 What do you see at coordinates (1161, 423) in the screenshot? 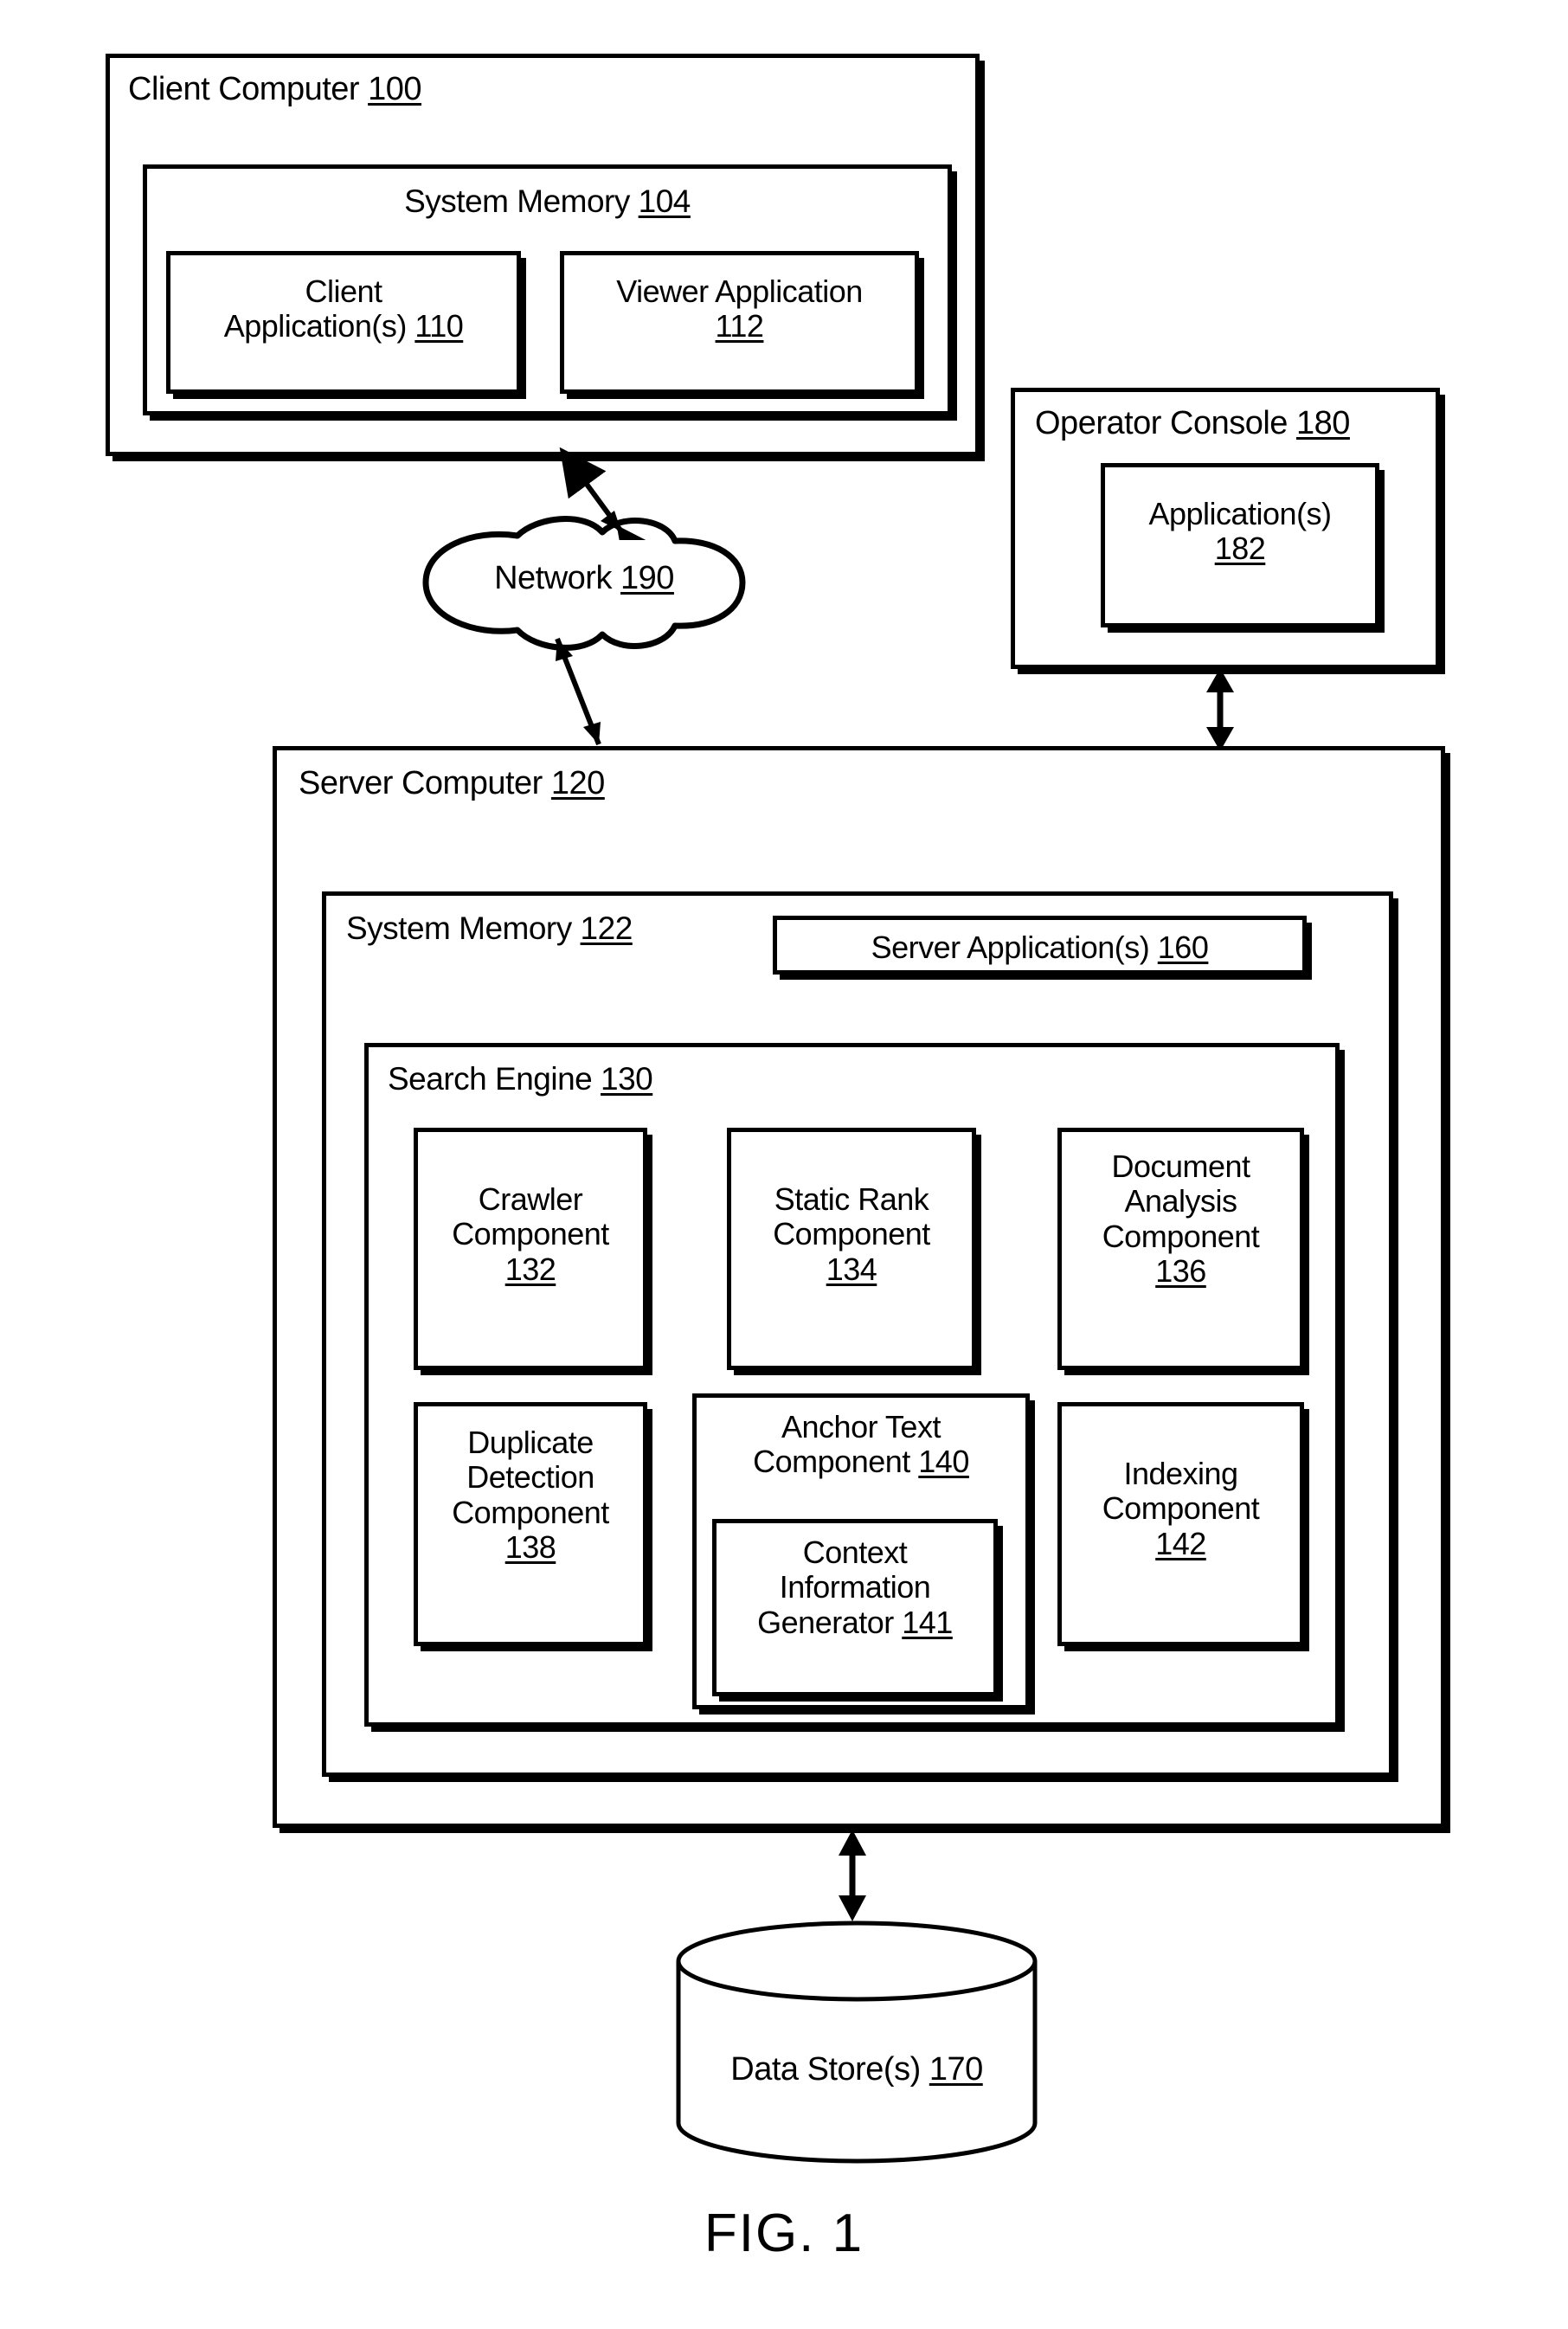
I see `operator-console-title-text: Operator Console` at bounding box center [1161, 423].